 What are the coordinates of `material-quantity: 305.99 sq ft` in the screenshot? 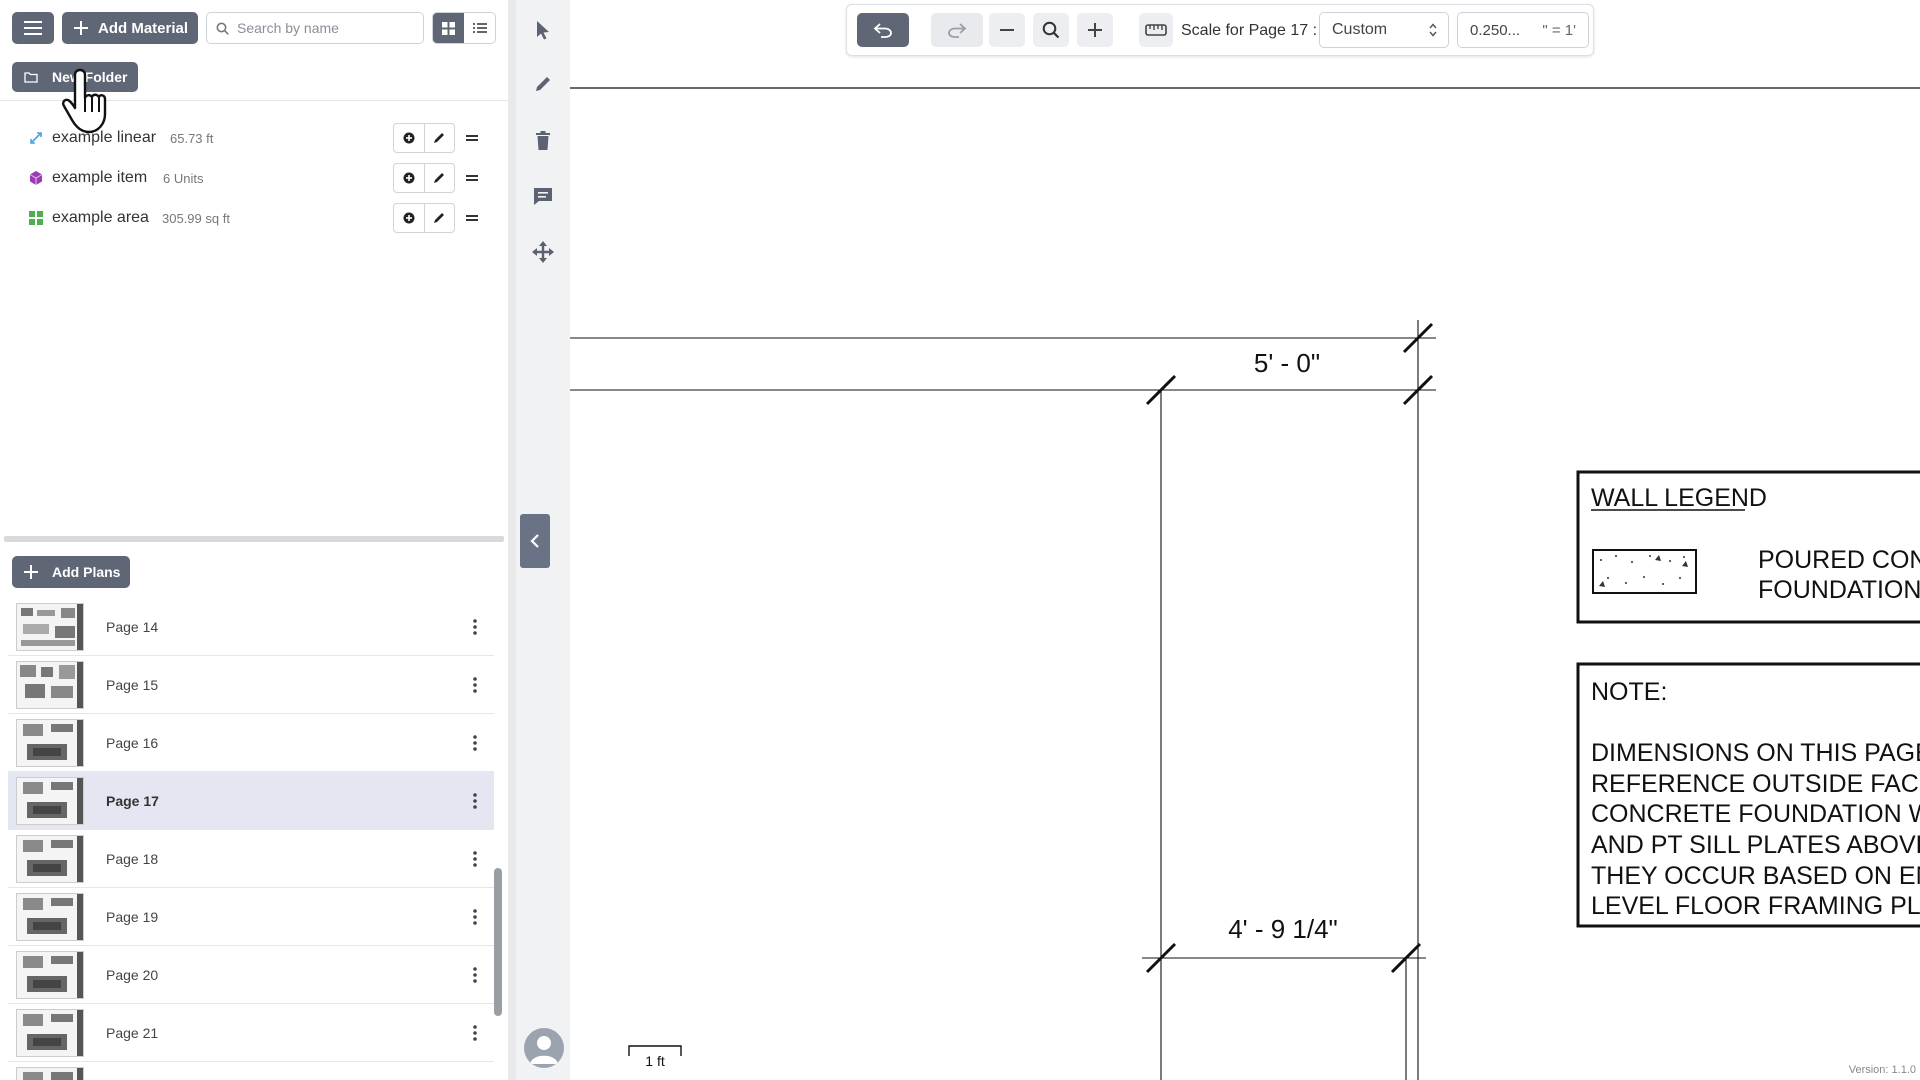 It's located at (196, 218).